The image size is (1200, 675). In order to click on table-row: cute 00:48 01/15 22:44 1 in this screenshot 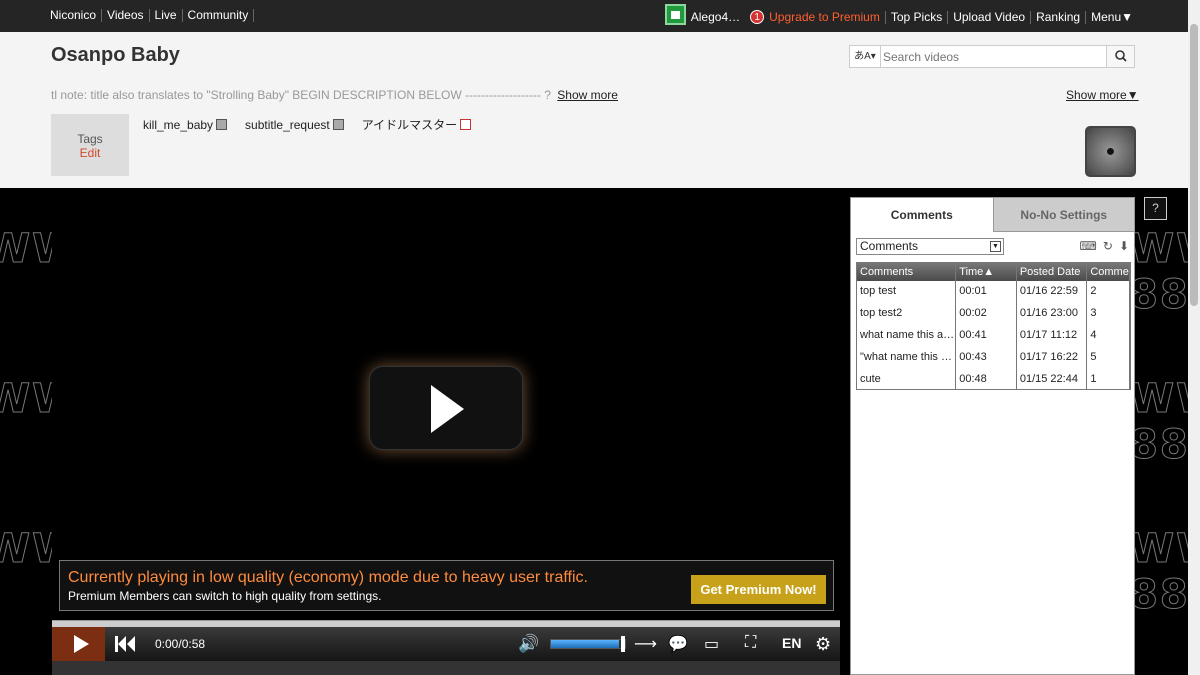, I will do `click(993, 379)`.